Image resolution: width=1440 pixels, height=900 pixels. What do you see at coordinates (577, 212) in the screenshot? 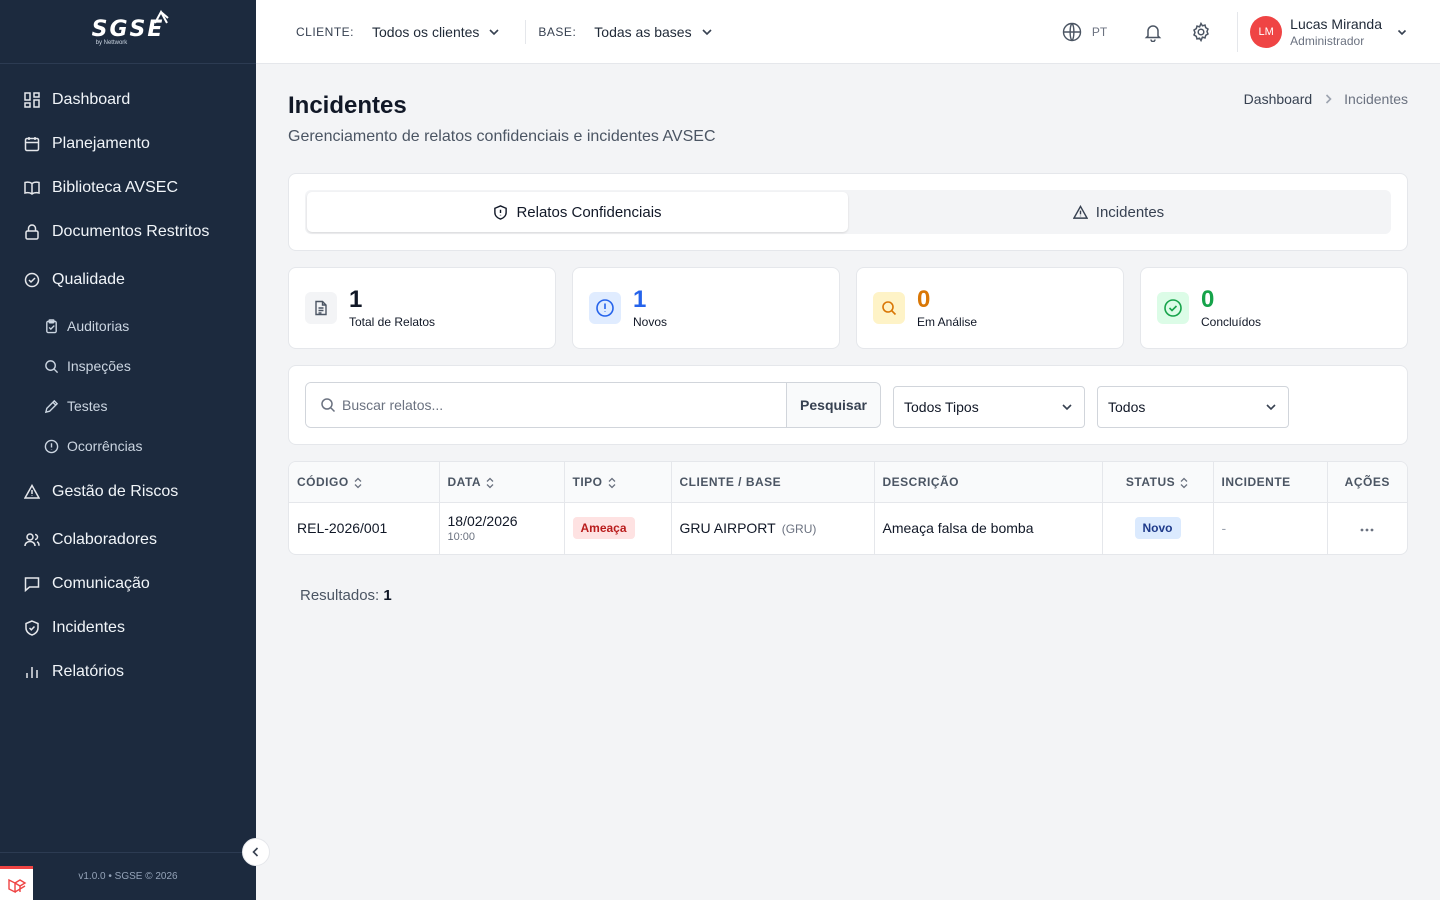
I see `tab-relatos-confidenciais: Relatos Confidenciais` at bounding box center [577, 212].